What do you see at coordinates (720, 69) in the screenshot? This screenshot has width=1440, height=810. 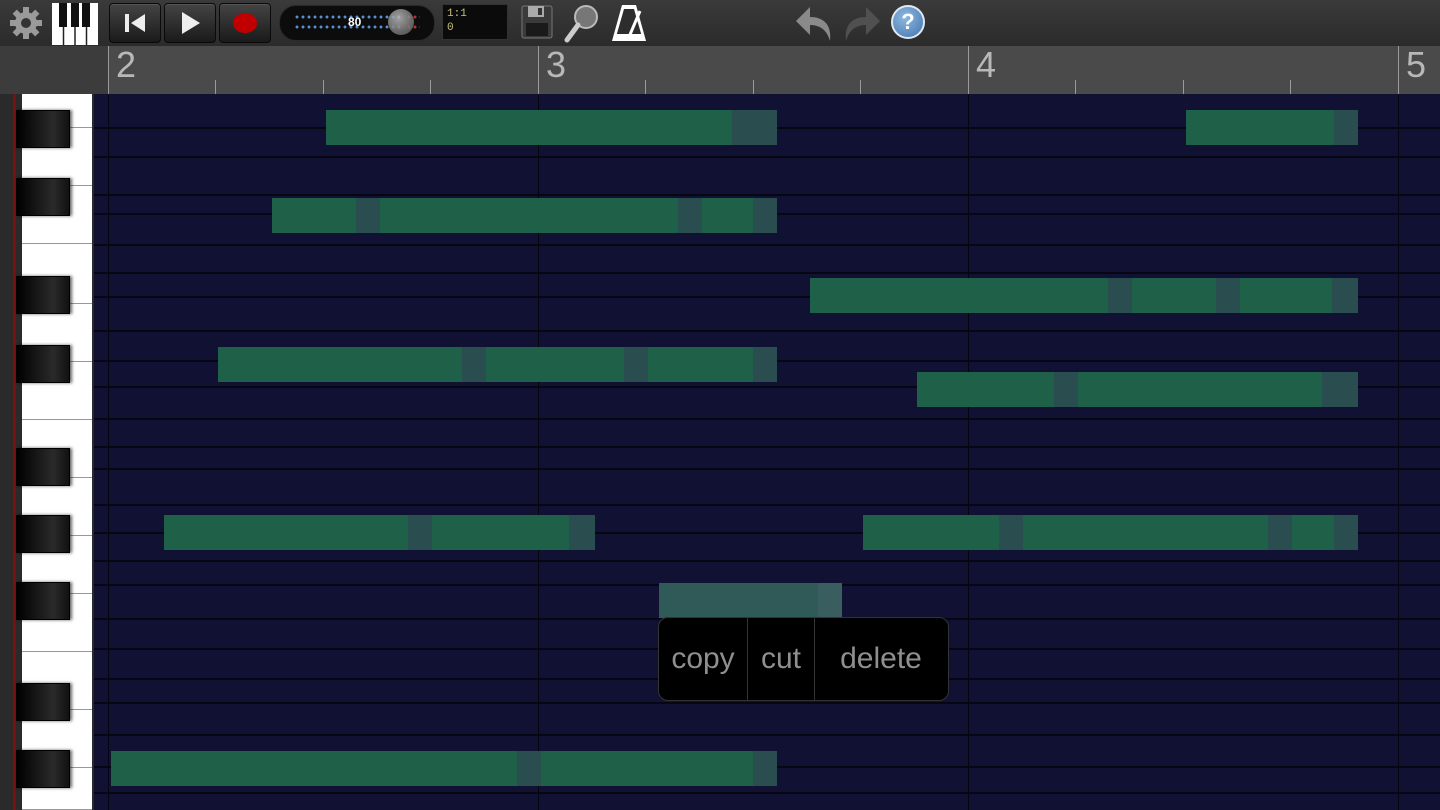 I see `timeline-ruler: 2 3 4 5` at bounding box center [720, 69].